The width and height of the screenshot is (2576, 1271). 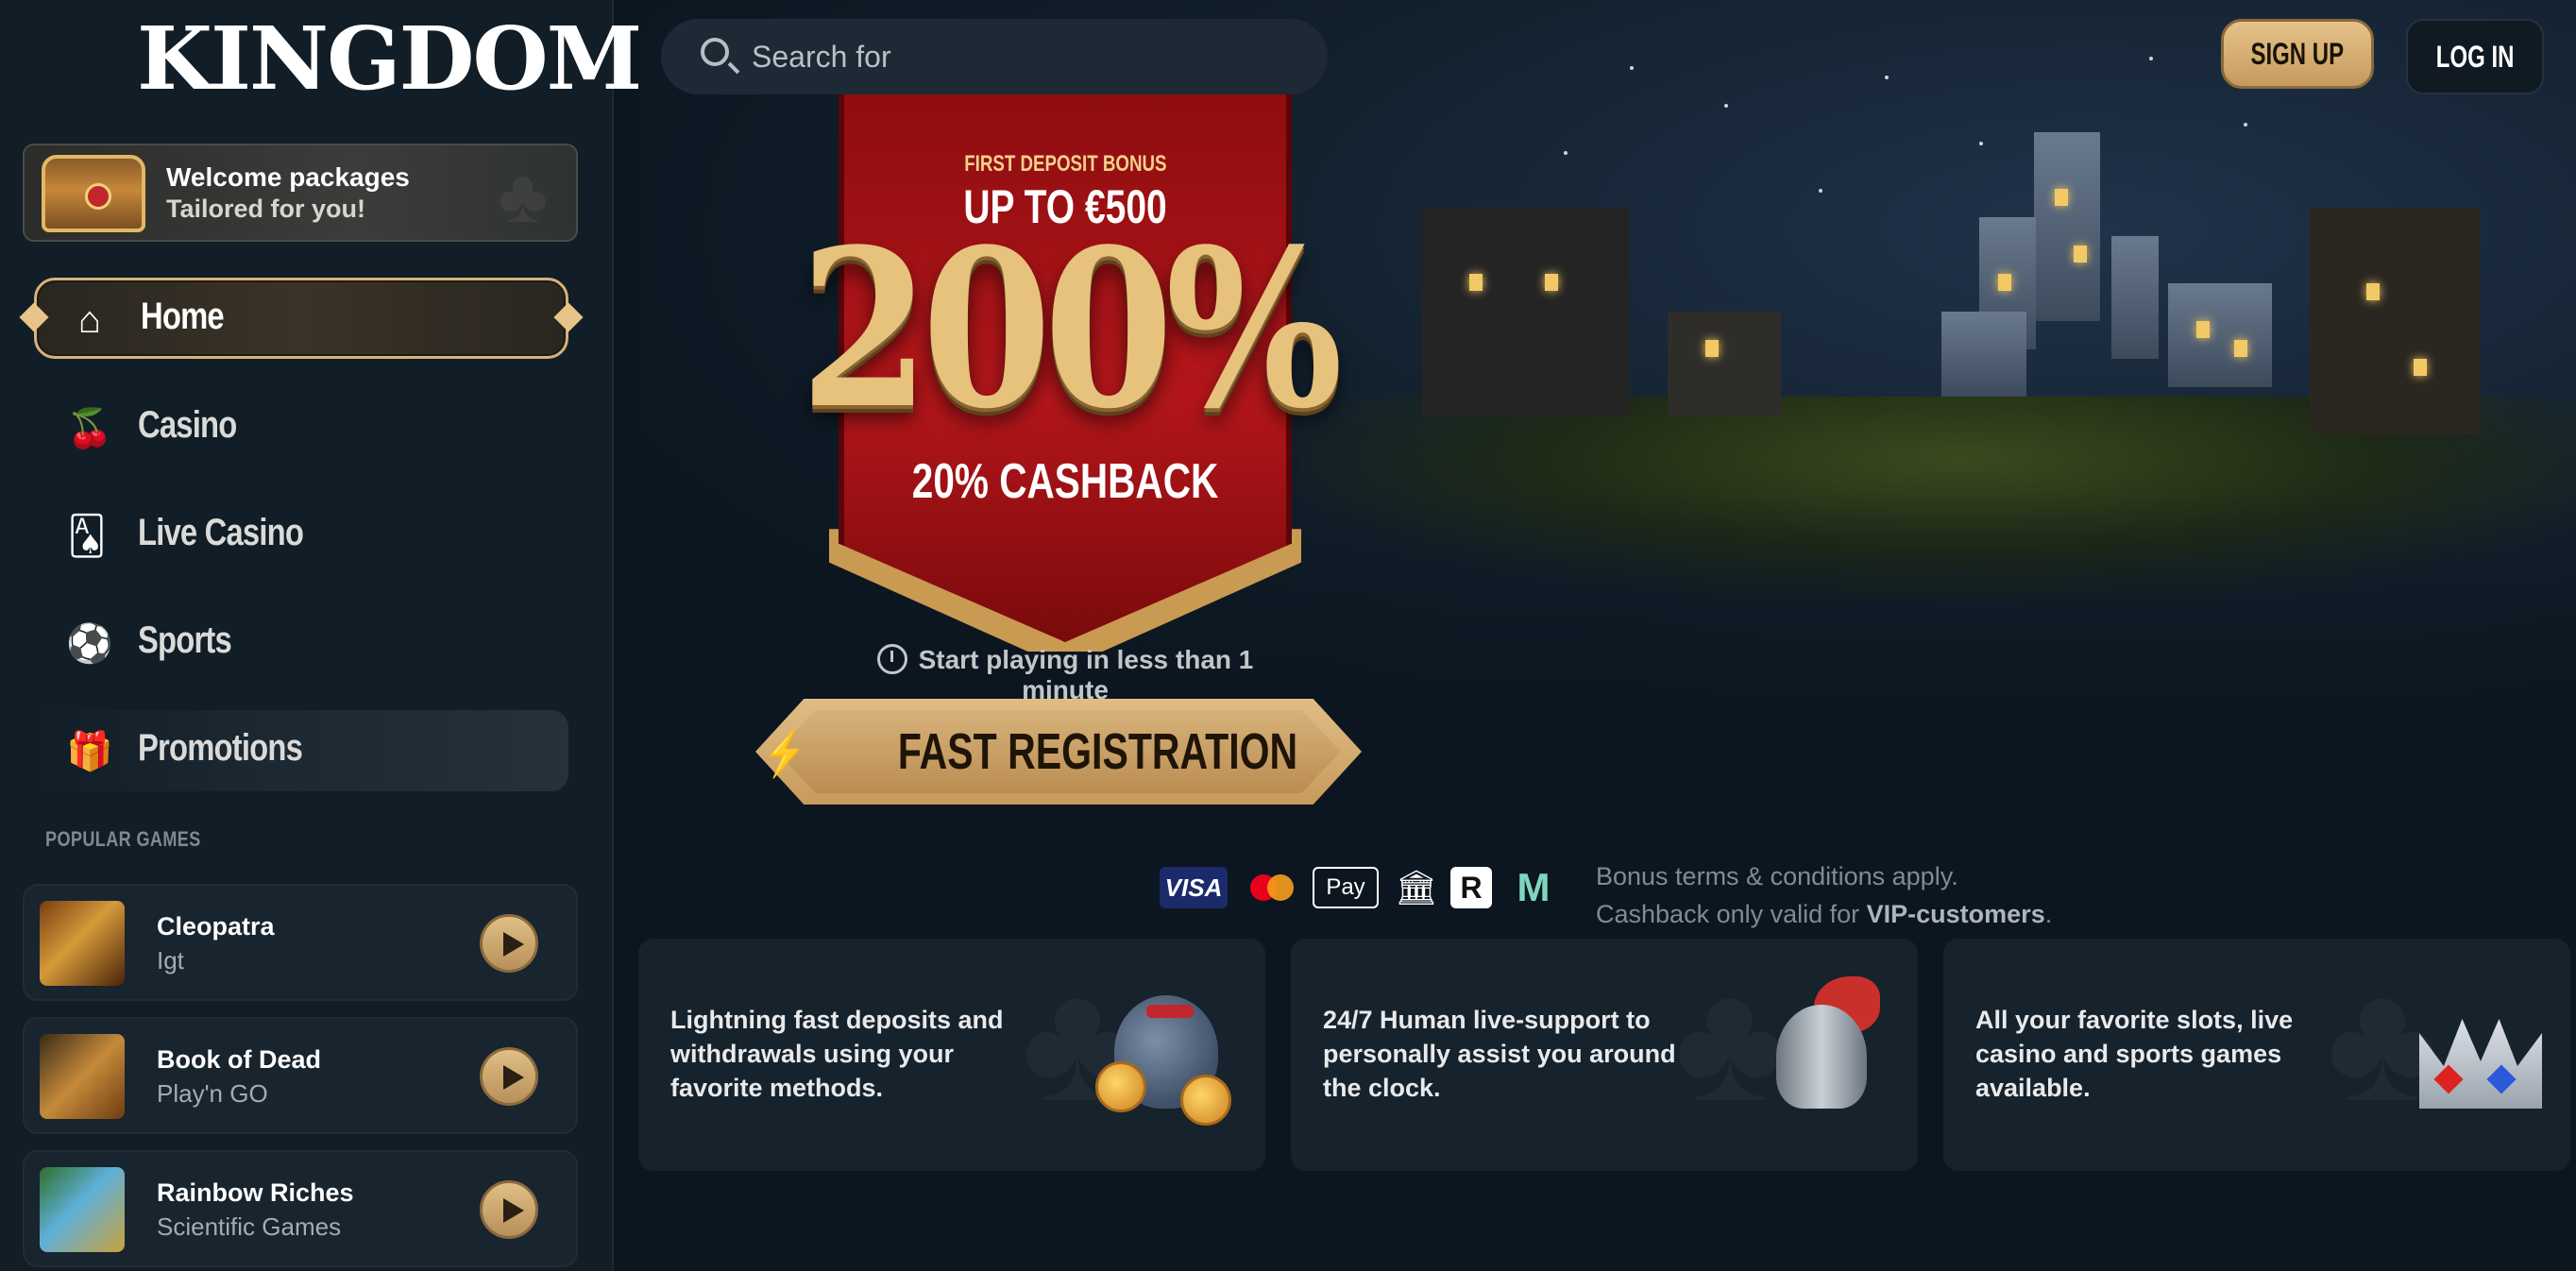 I want to click on sign-up-label: SIGN UP, so click(x=2297, y=54).